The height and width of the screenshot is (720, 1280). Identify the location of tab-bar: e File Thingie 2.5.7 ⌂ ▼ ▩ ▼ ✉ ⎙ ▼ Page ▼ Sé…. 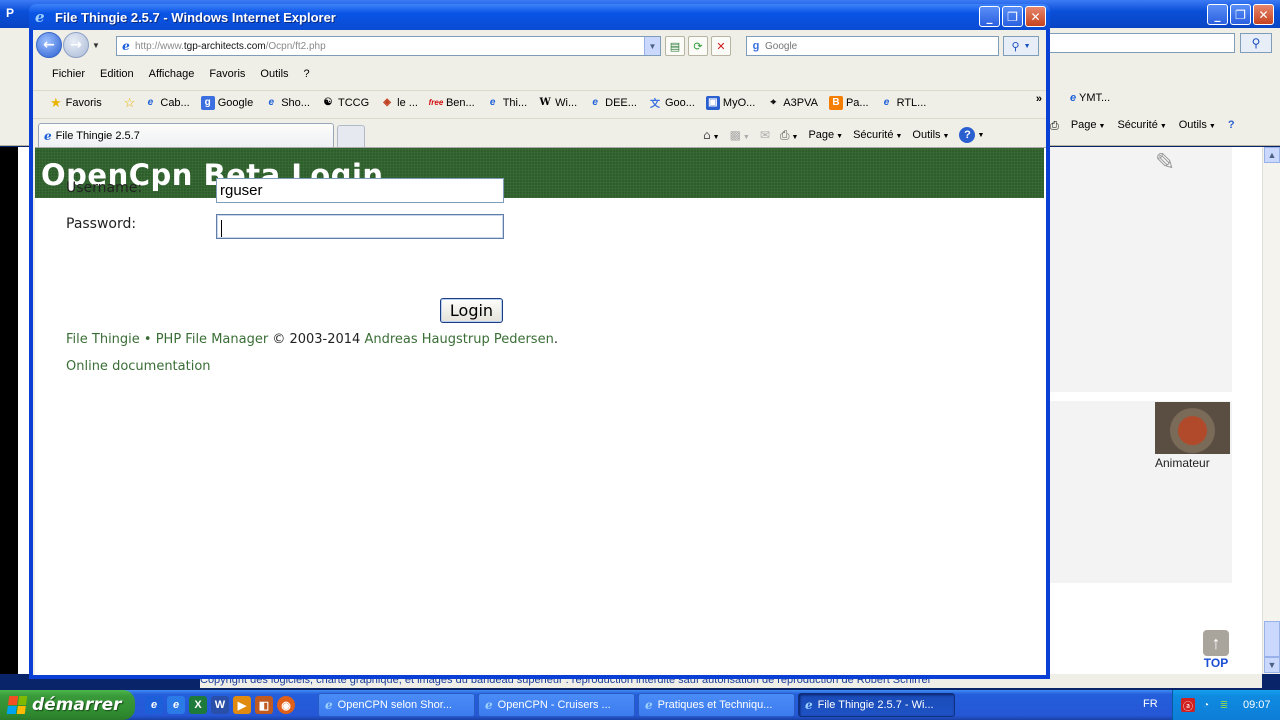
(539, 132).